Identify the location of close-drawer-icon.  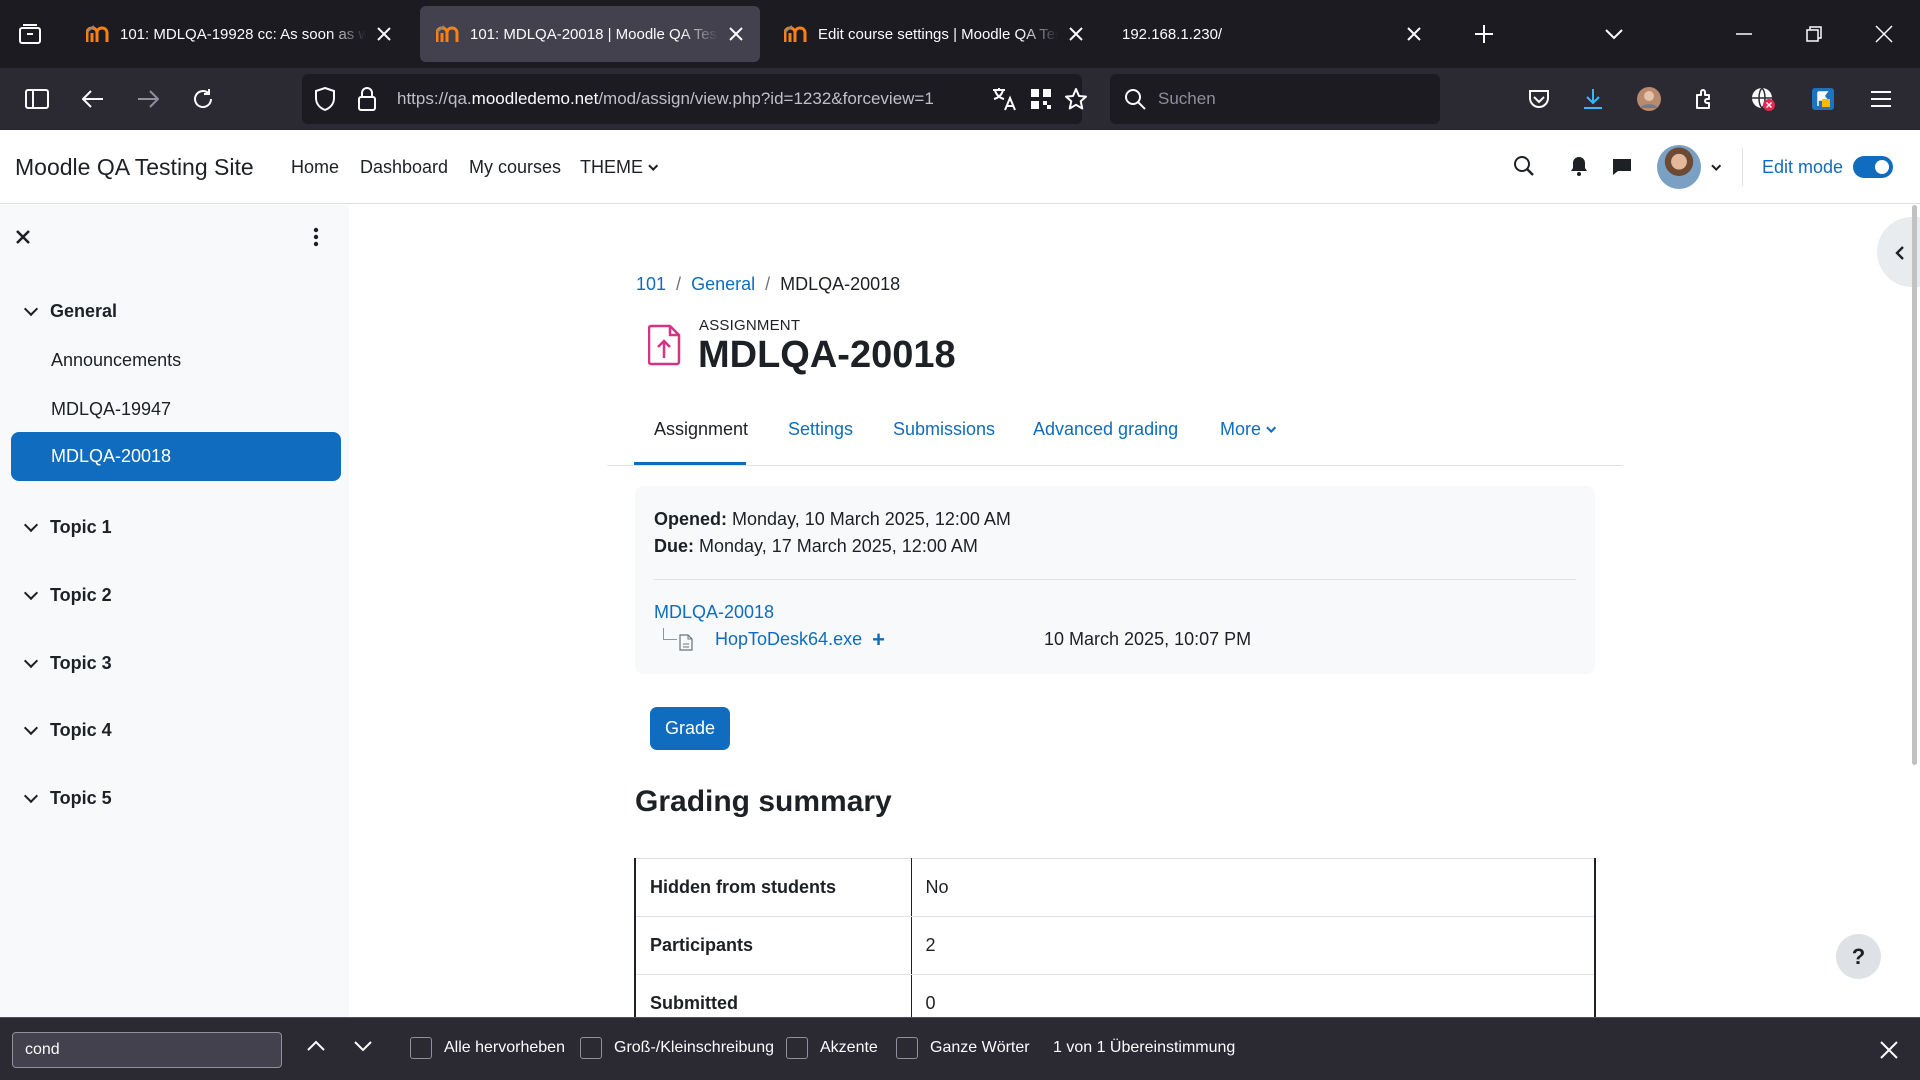
(23, 237).